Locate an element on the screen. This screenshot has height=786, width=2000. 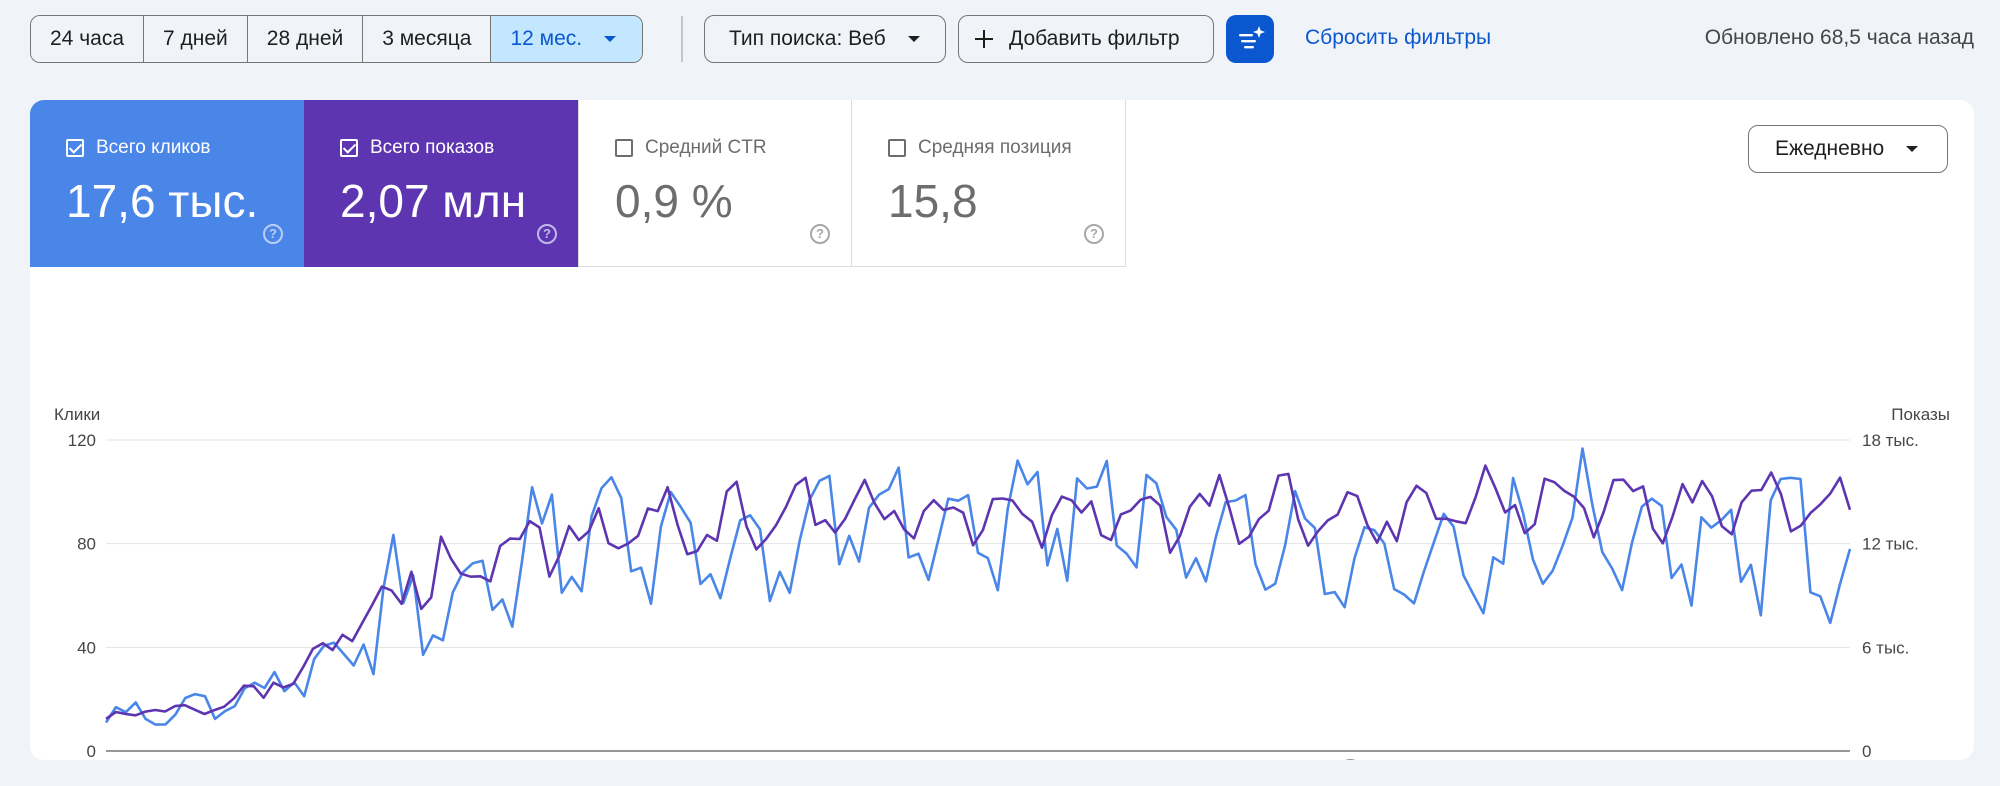
metric-average-position: Средняя позиция 15,8 ? is located at coordinates (989, 183).